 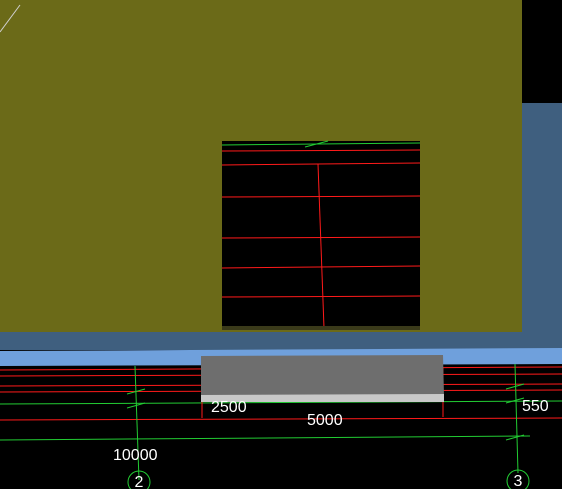 What do you see at coordinates (322, 375) in the screenshot?
I see `slab-element` at bounding box center [322, 375].